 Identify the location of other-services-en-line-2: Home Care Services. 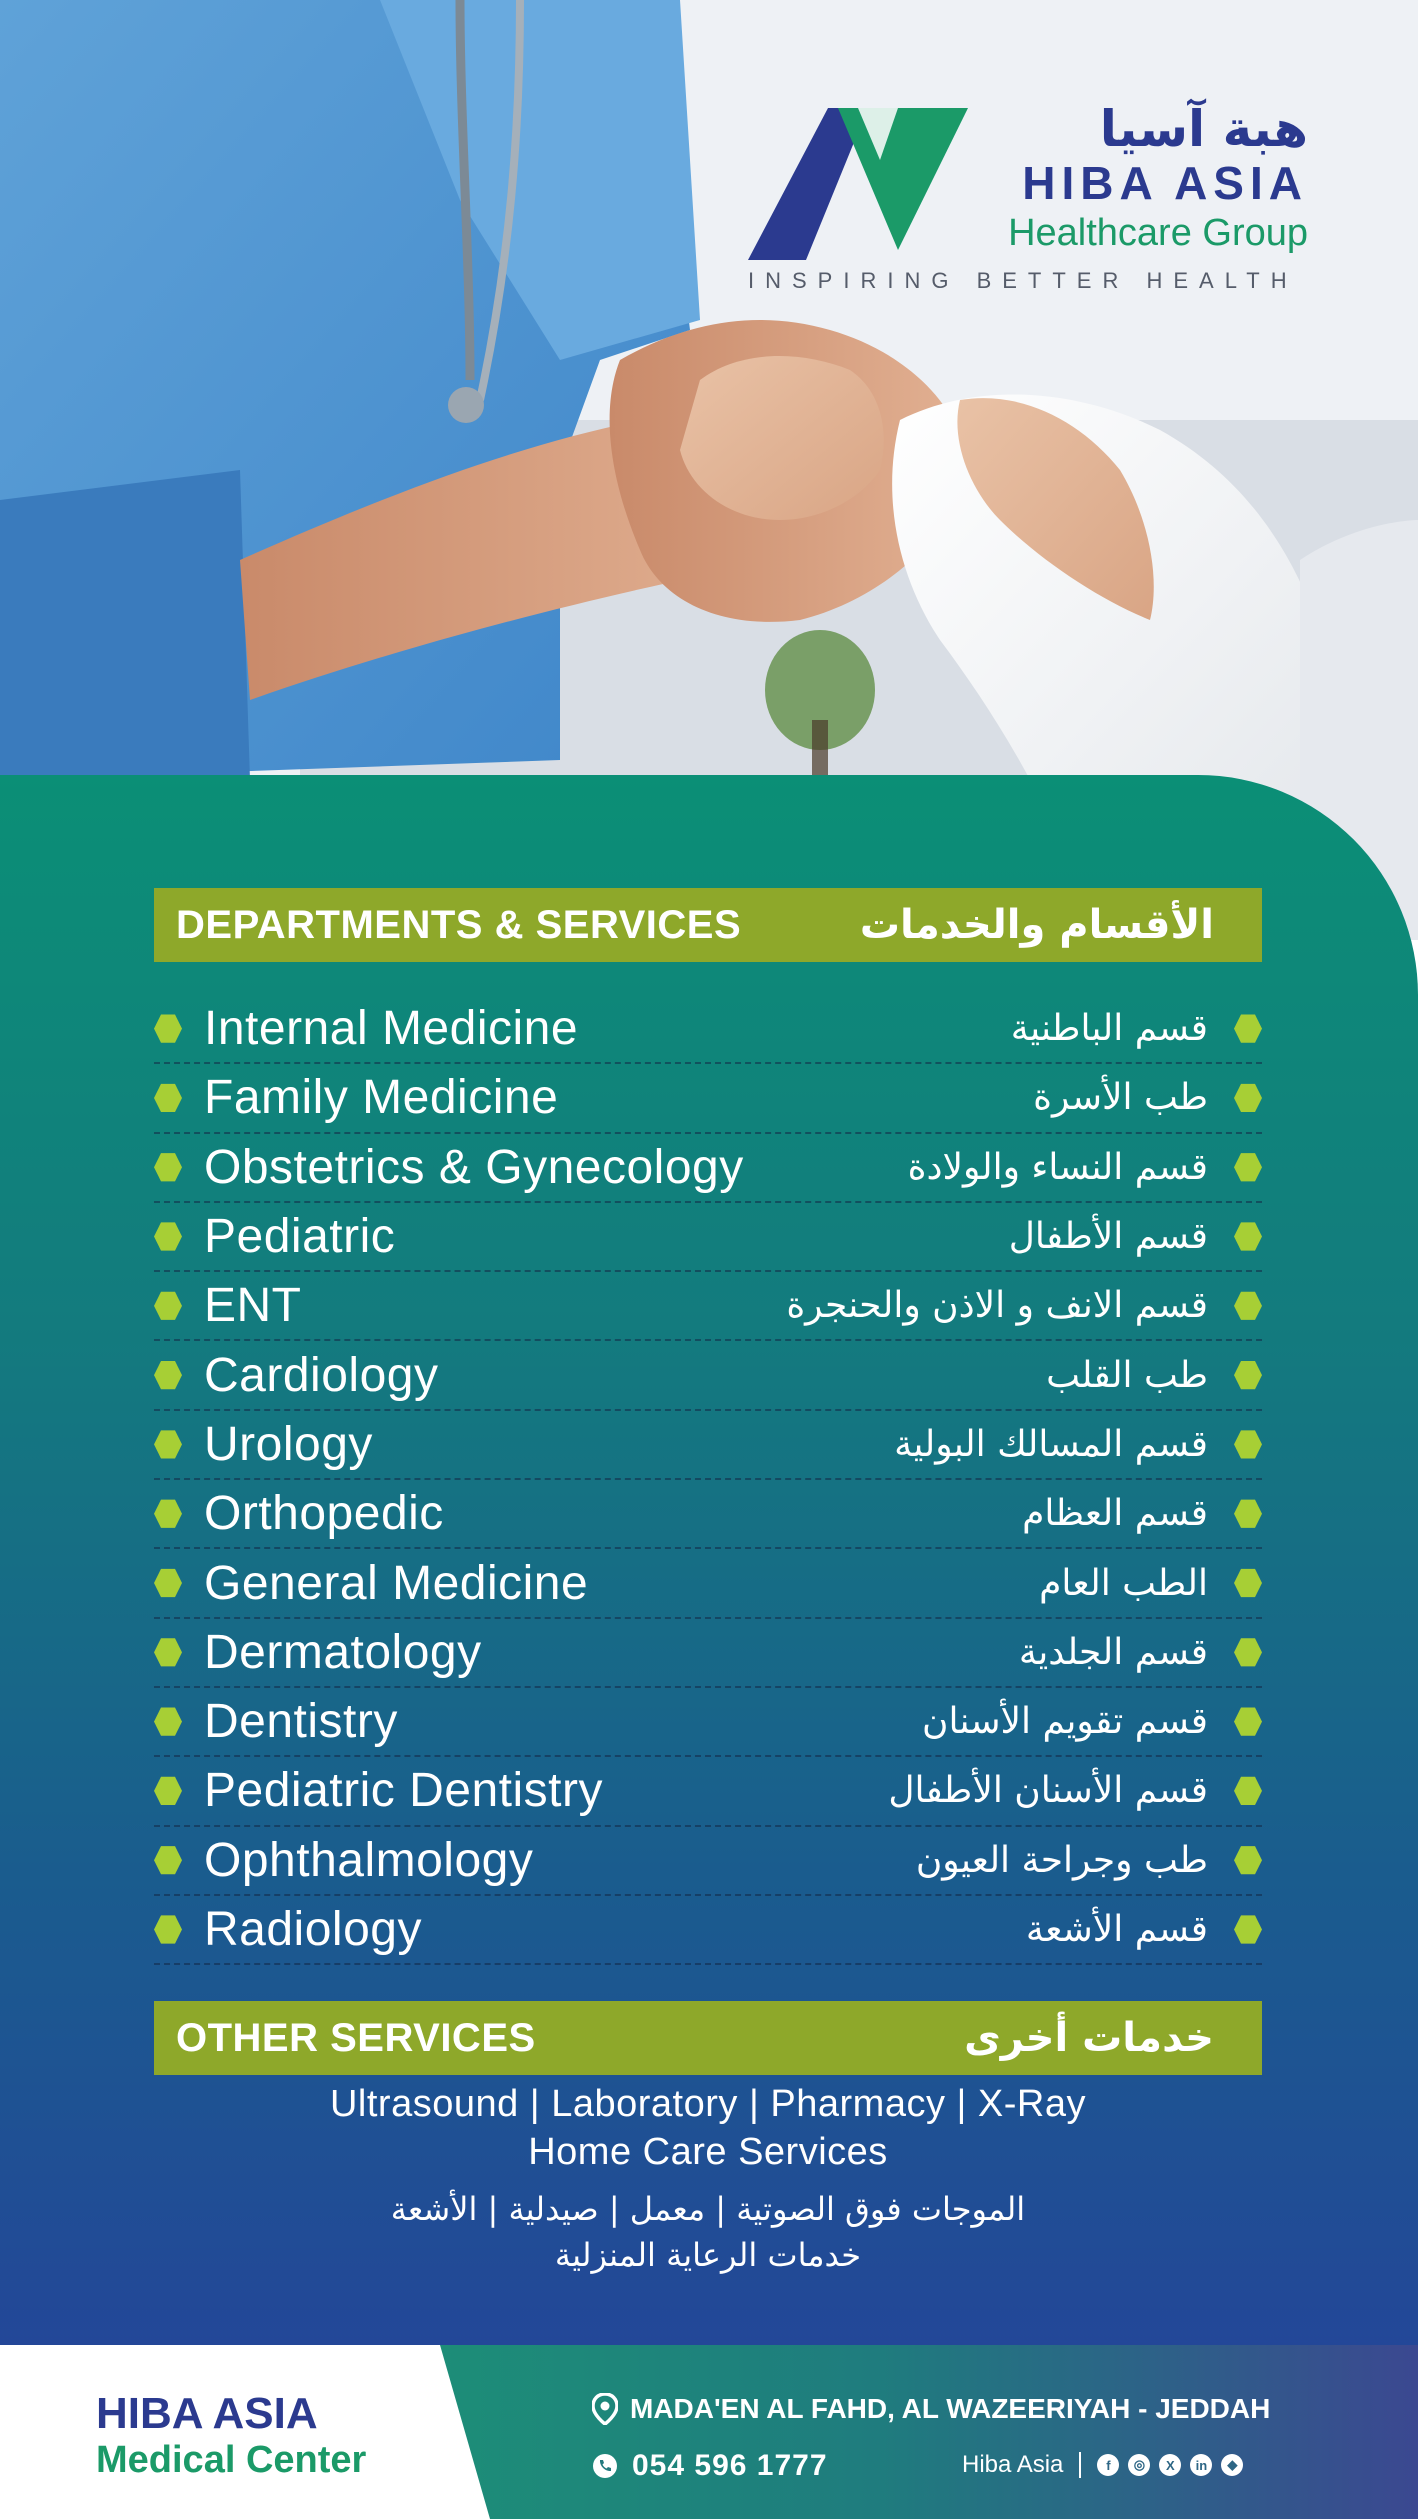
(708, 2152).